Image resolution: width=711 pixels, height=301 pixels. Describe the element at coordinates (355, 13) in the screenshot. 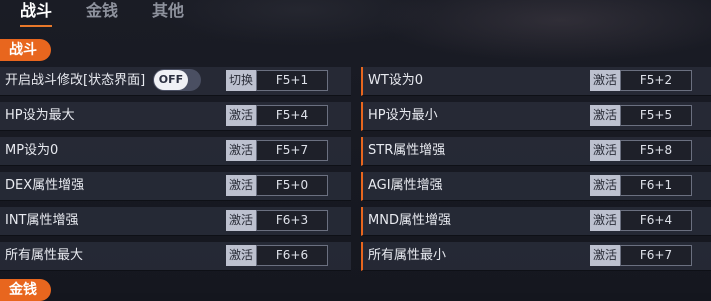

I see `tab-bar: 战斗 金钱 其他` at that location.